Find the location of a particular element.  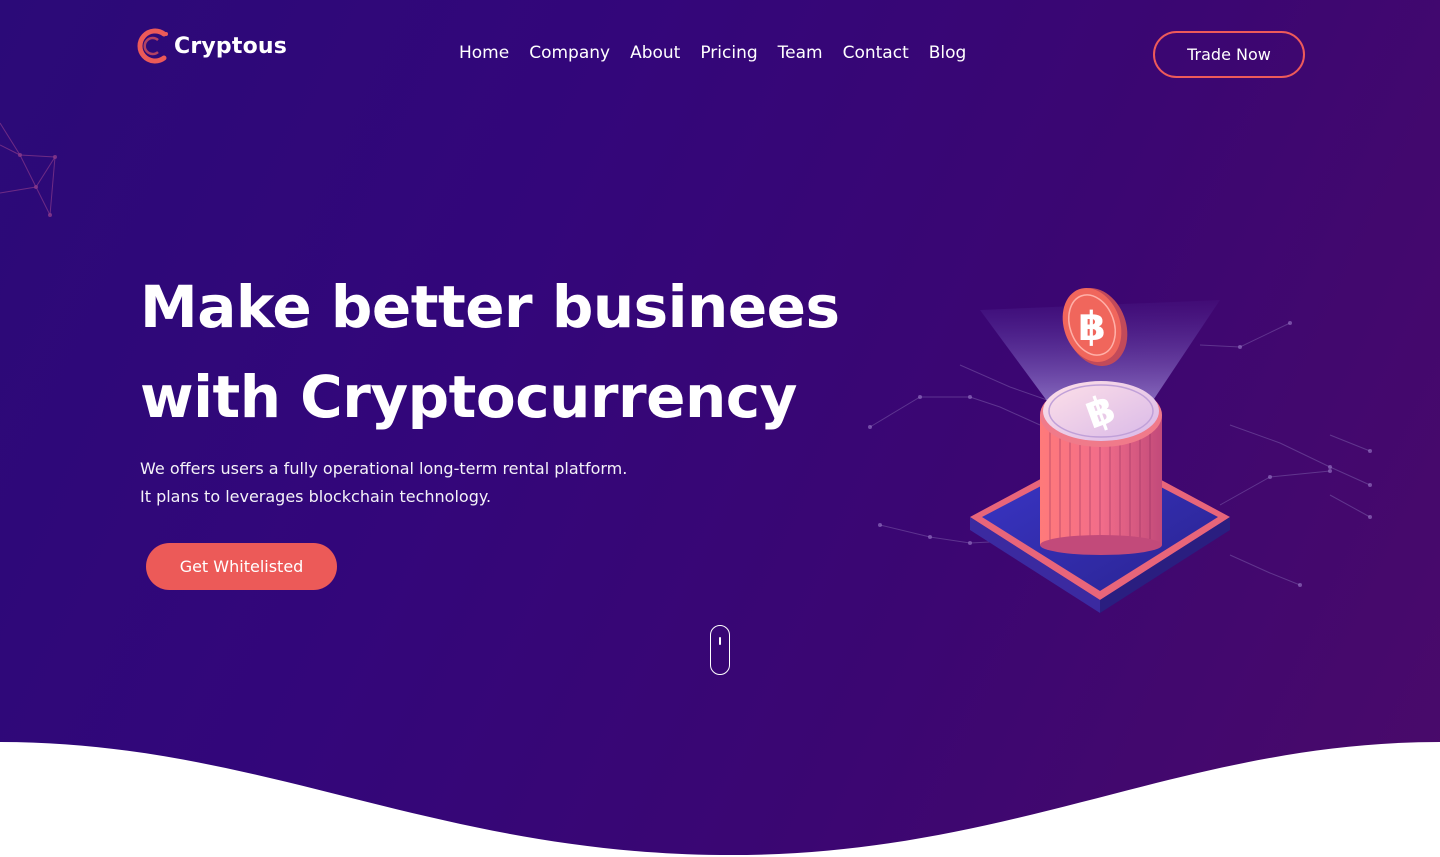

get-whitelisted-button: Get Whitelisted is located at coordinates (241, 566).